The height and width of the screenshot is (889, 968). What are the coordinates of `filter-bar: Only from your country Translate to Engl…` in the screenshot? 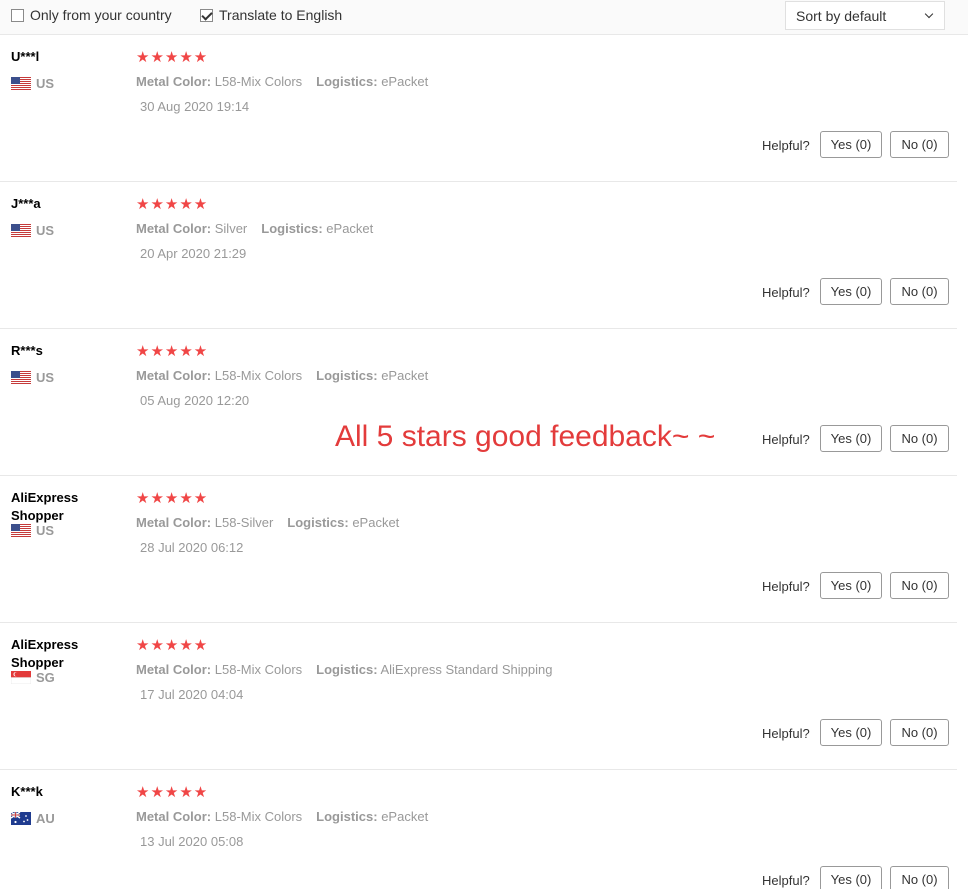 It's located at (484, 17).